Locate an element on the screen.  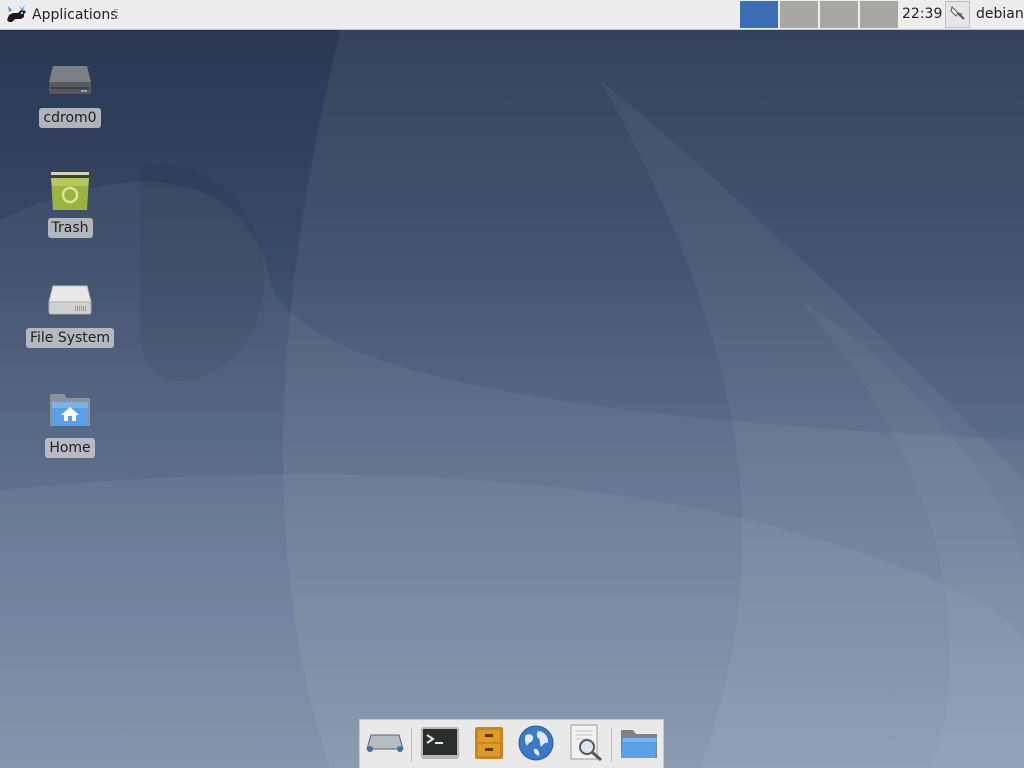
network-cable-icon is located at coordinates (958, 15).